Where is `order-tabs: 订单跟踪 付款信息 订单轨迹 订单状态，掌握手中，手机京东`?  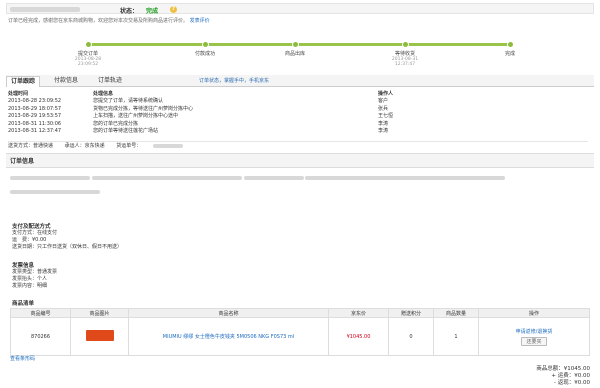
order-tabs: 订单跟踪 付款信息 订单轨迹 订单状态，掌握手中，手机京东 is located at coordinates (300, 81).